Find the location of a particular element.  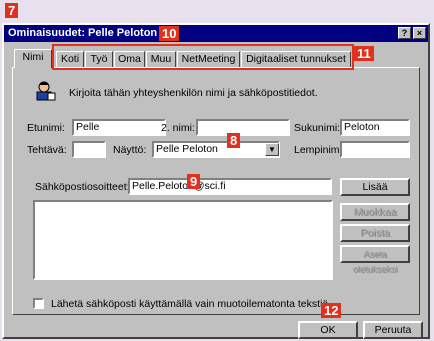

edit-email-button: Muokkaa is located at coordinates (375, 212).